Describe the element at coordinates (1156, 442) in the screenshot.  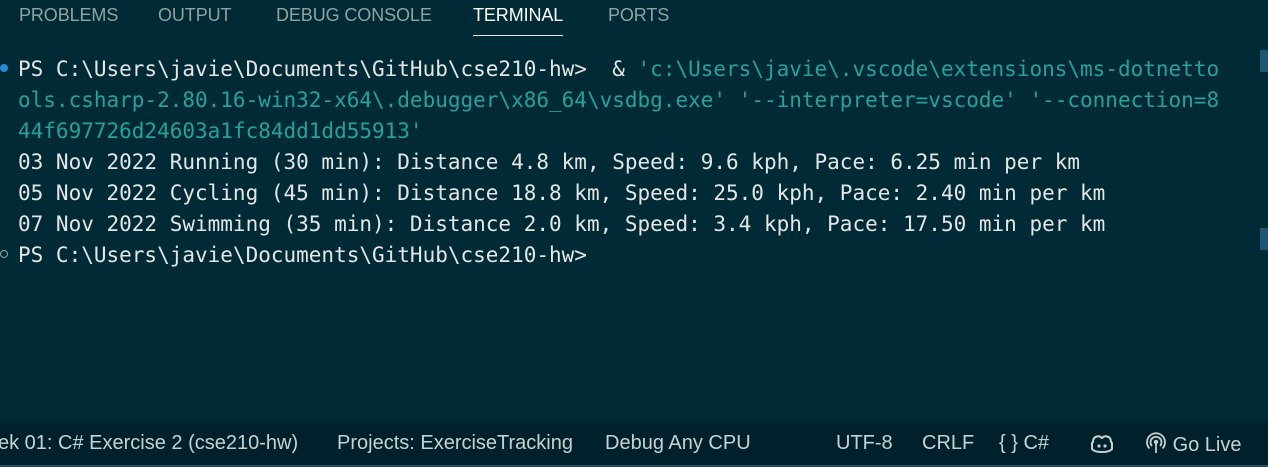
I see `broadcast-icon` at that location.